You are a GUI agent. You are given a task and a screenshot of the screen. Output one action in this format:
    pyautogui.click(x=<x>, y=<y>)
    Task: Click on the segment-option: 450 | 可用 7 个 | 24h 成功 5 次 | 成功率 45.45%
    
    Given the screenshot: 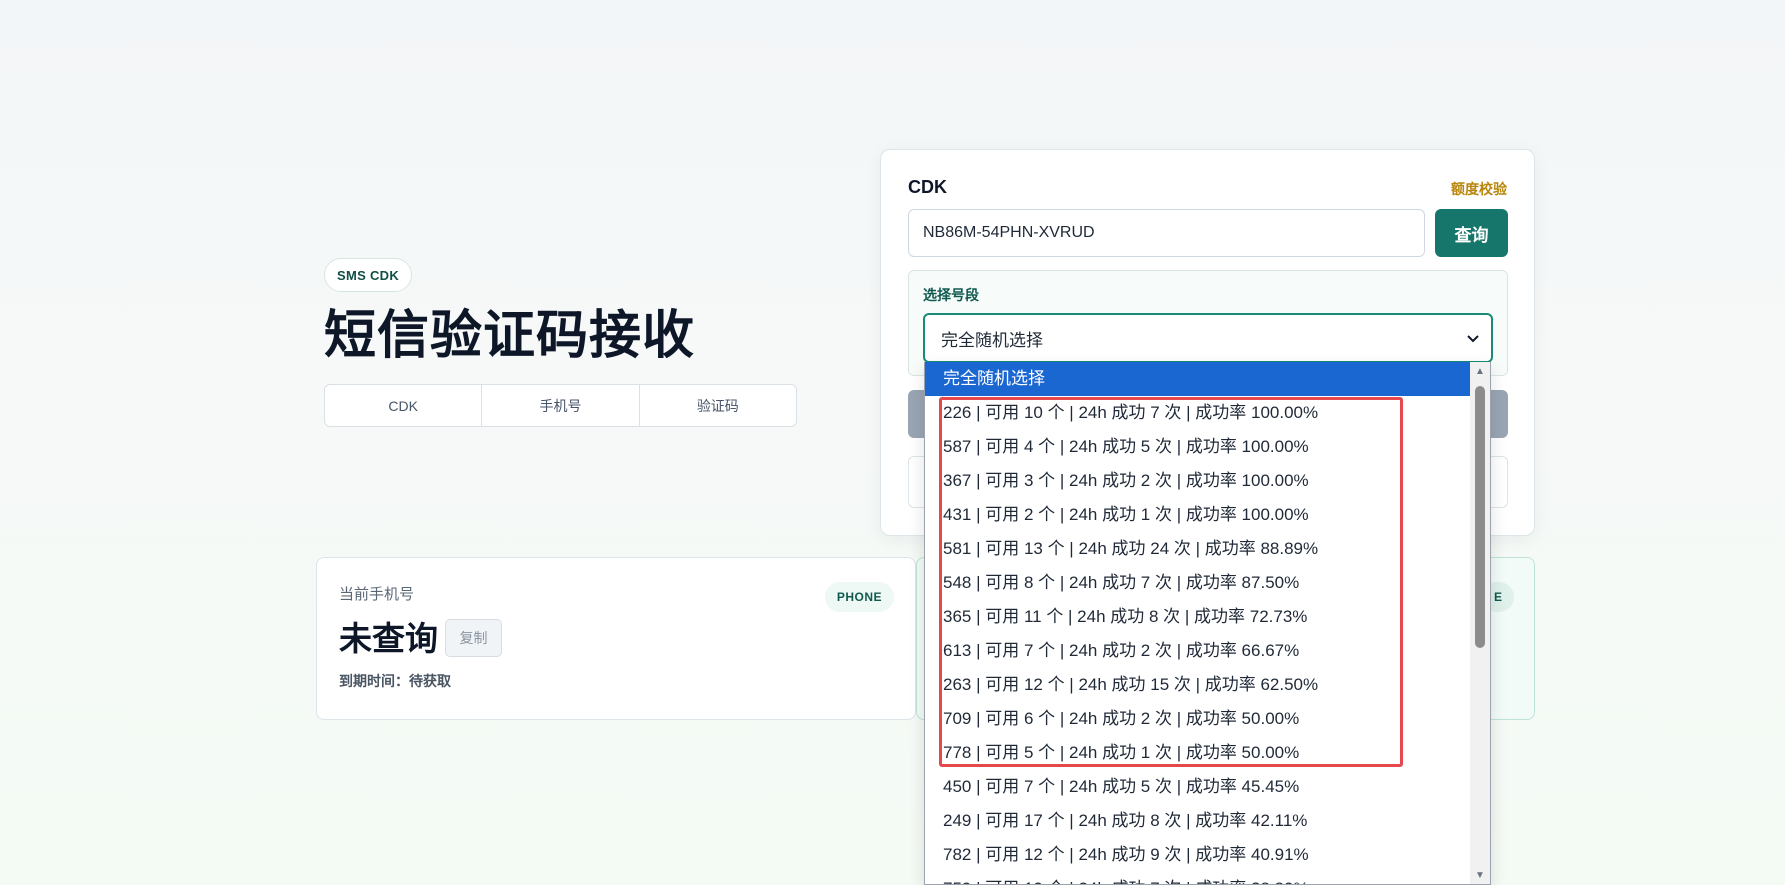 What is the action you would take?
    pyautogui.click(x=1197, y=787)
    